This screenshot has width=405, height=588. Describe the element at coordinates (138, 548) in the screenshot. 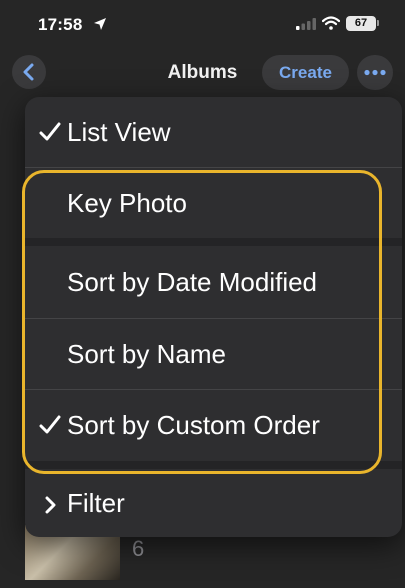

I see `album-count: 6` at that location.